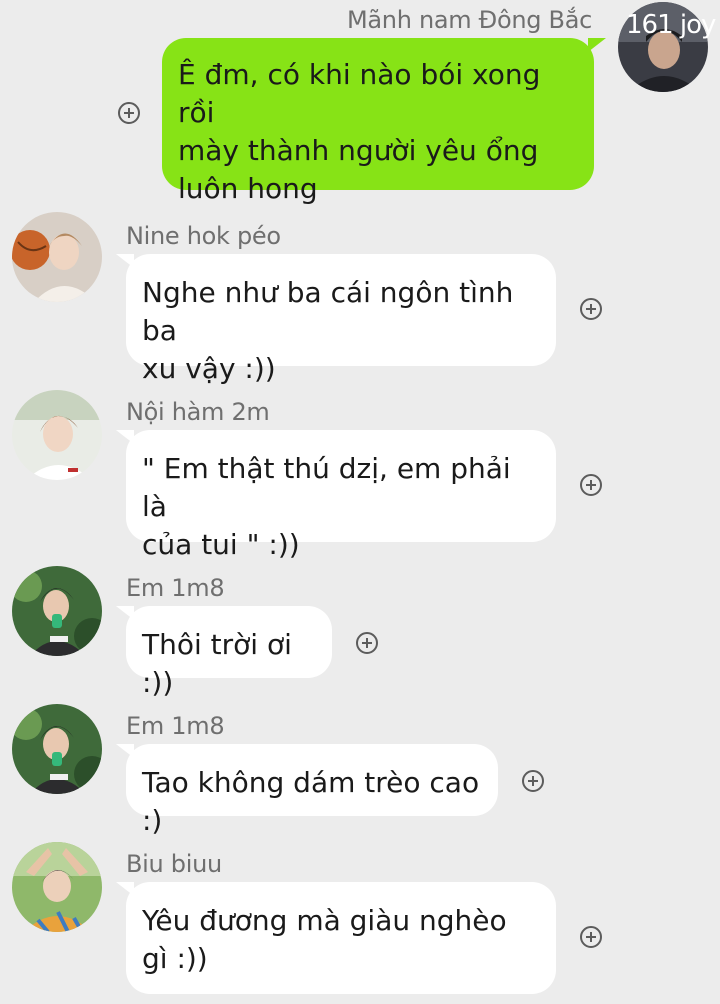 The image size is (720, 1004). I want to click on message-bubble: Yêu đương mà giàu nghèo gì :)), so click(341, 938).